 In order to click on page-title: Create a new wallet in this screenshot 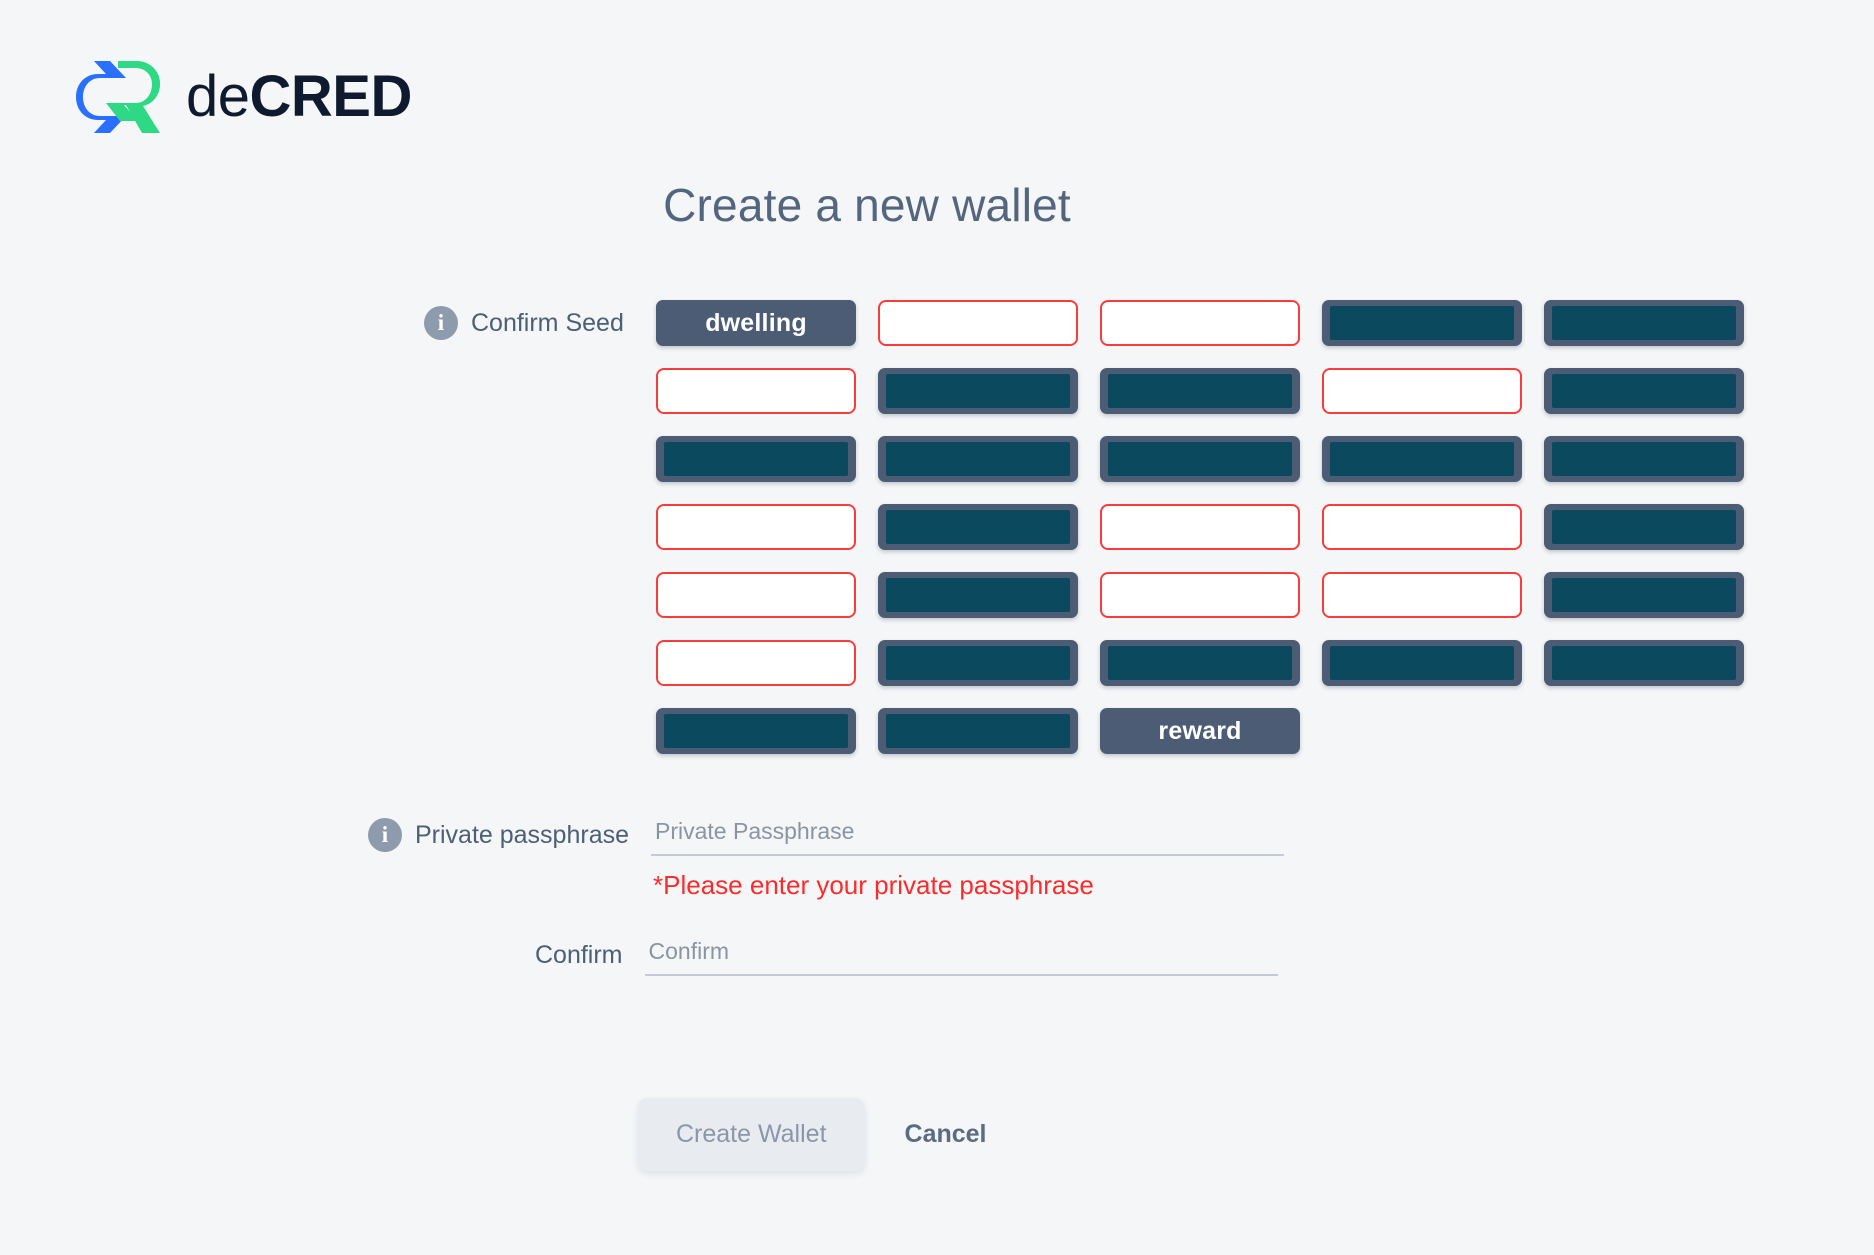, I will do `click(867, 205)`.